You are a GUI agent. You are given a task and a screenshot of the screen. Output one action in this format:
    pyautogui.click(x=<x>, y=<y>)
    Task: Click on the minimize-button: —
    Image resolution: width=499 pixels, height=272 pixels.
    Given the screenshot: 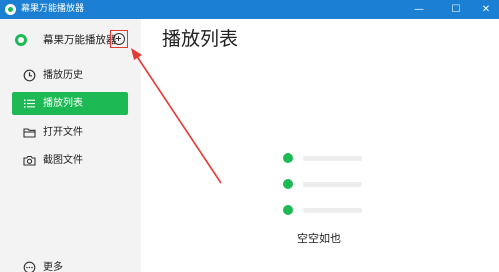 What is the action you would take?
    pyautogui.click(x=419, y=9)
    